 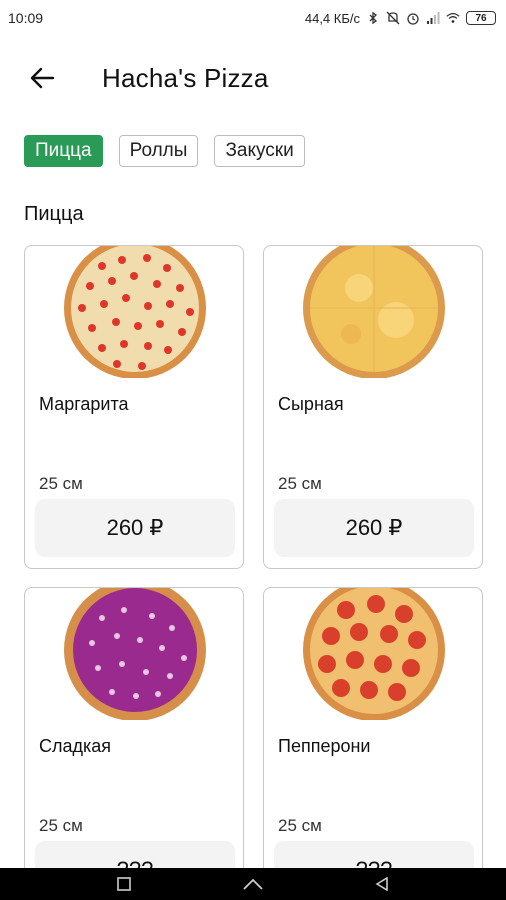 I want to click on recent-apps-icon, so click(x=124, y=884).